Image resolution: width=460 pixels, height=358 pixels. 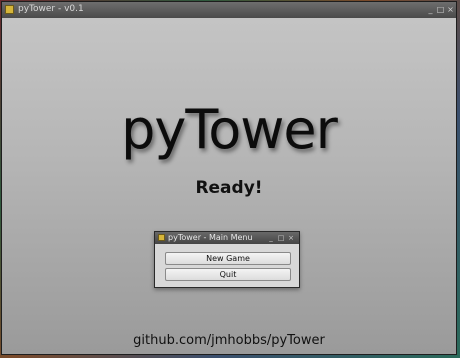 What do you see at coordinates (430, 9) in the screenshot?
I see `minimize-icon: _` at bounding box center [430, 9].